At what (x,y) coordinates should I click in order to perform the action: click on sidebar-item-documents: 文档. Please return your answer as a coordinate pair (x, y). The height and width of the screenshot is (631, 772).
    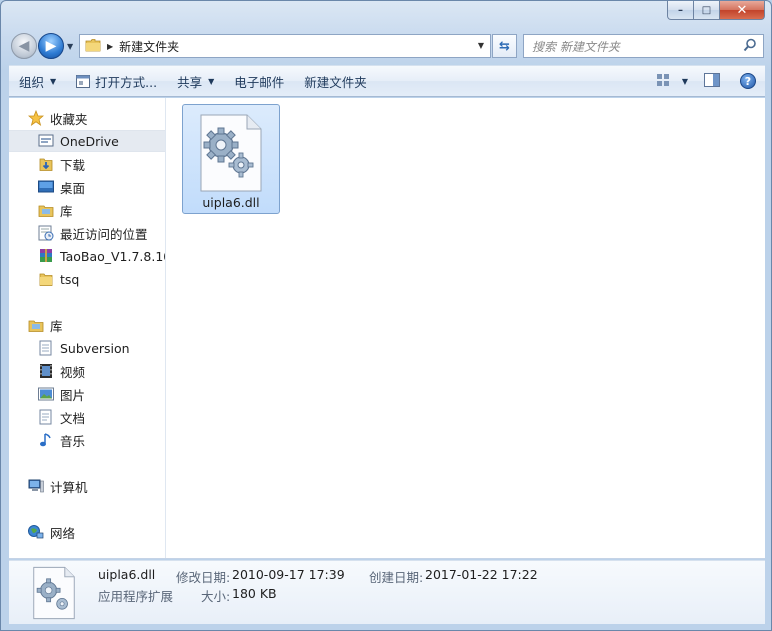
    Looking at the image, I should click on (87, 417).